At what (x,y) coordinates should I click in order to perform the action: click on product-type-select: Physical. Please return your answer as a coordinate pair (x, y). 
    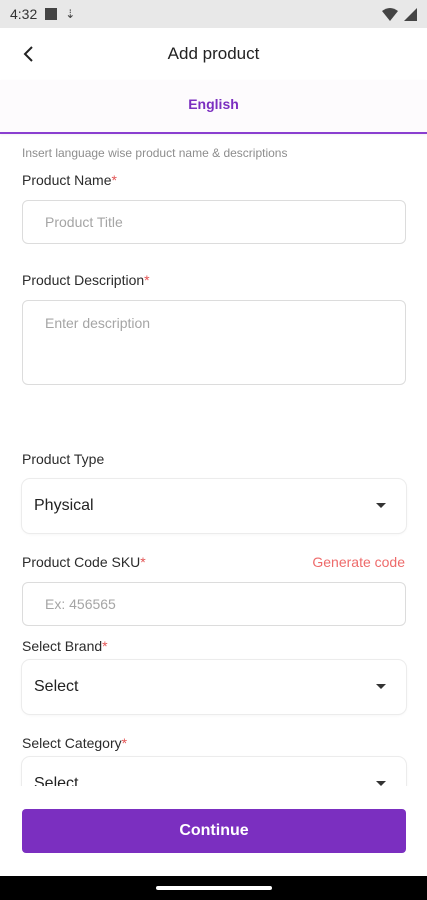
    Looking at the image, I should click on (214, 506).